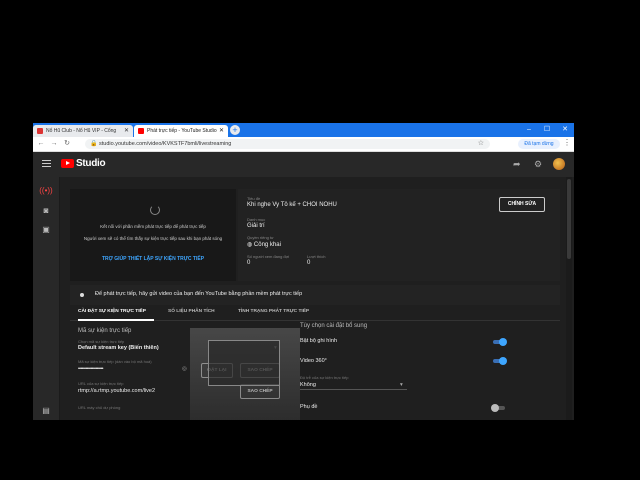 The width and height of the screenshot is (640, 480). I want to click on privacy-value: ◍ Công khai, so click(264, 244).